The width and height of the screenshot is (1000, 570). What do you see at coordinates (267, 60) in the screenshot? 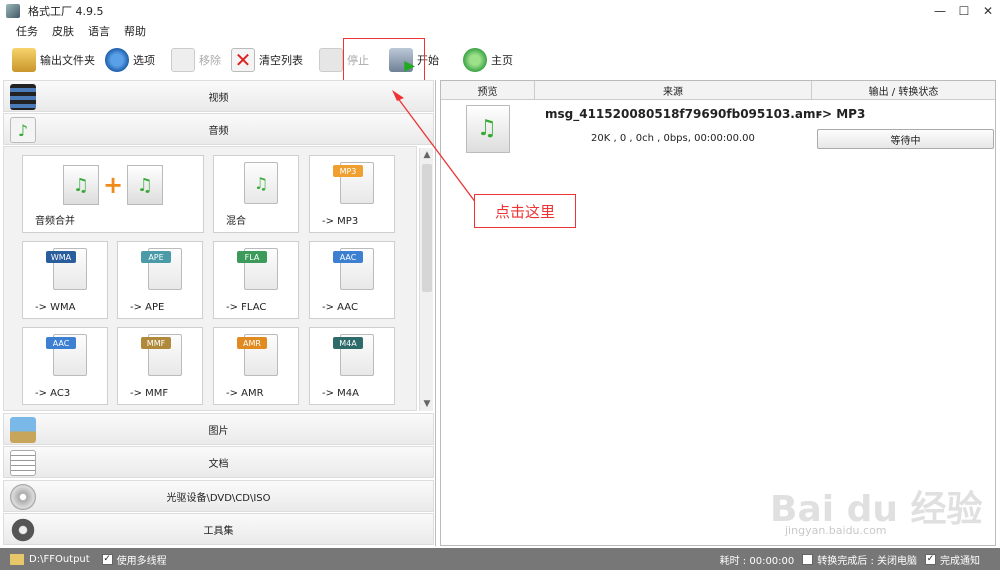
I see `clear-list-button: ✕ 清空列表` at bounding box center [267, 60].